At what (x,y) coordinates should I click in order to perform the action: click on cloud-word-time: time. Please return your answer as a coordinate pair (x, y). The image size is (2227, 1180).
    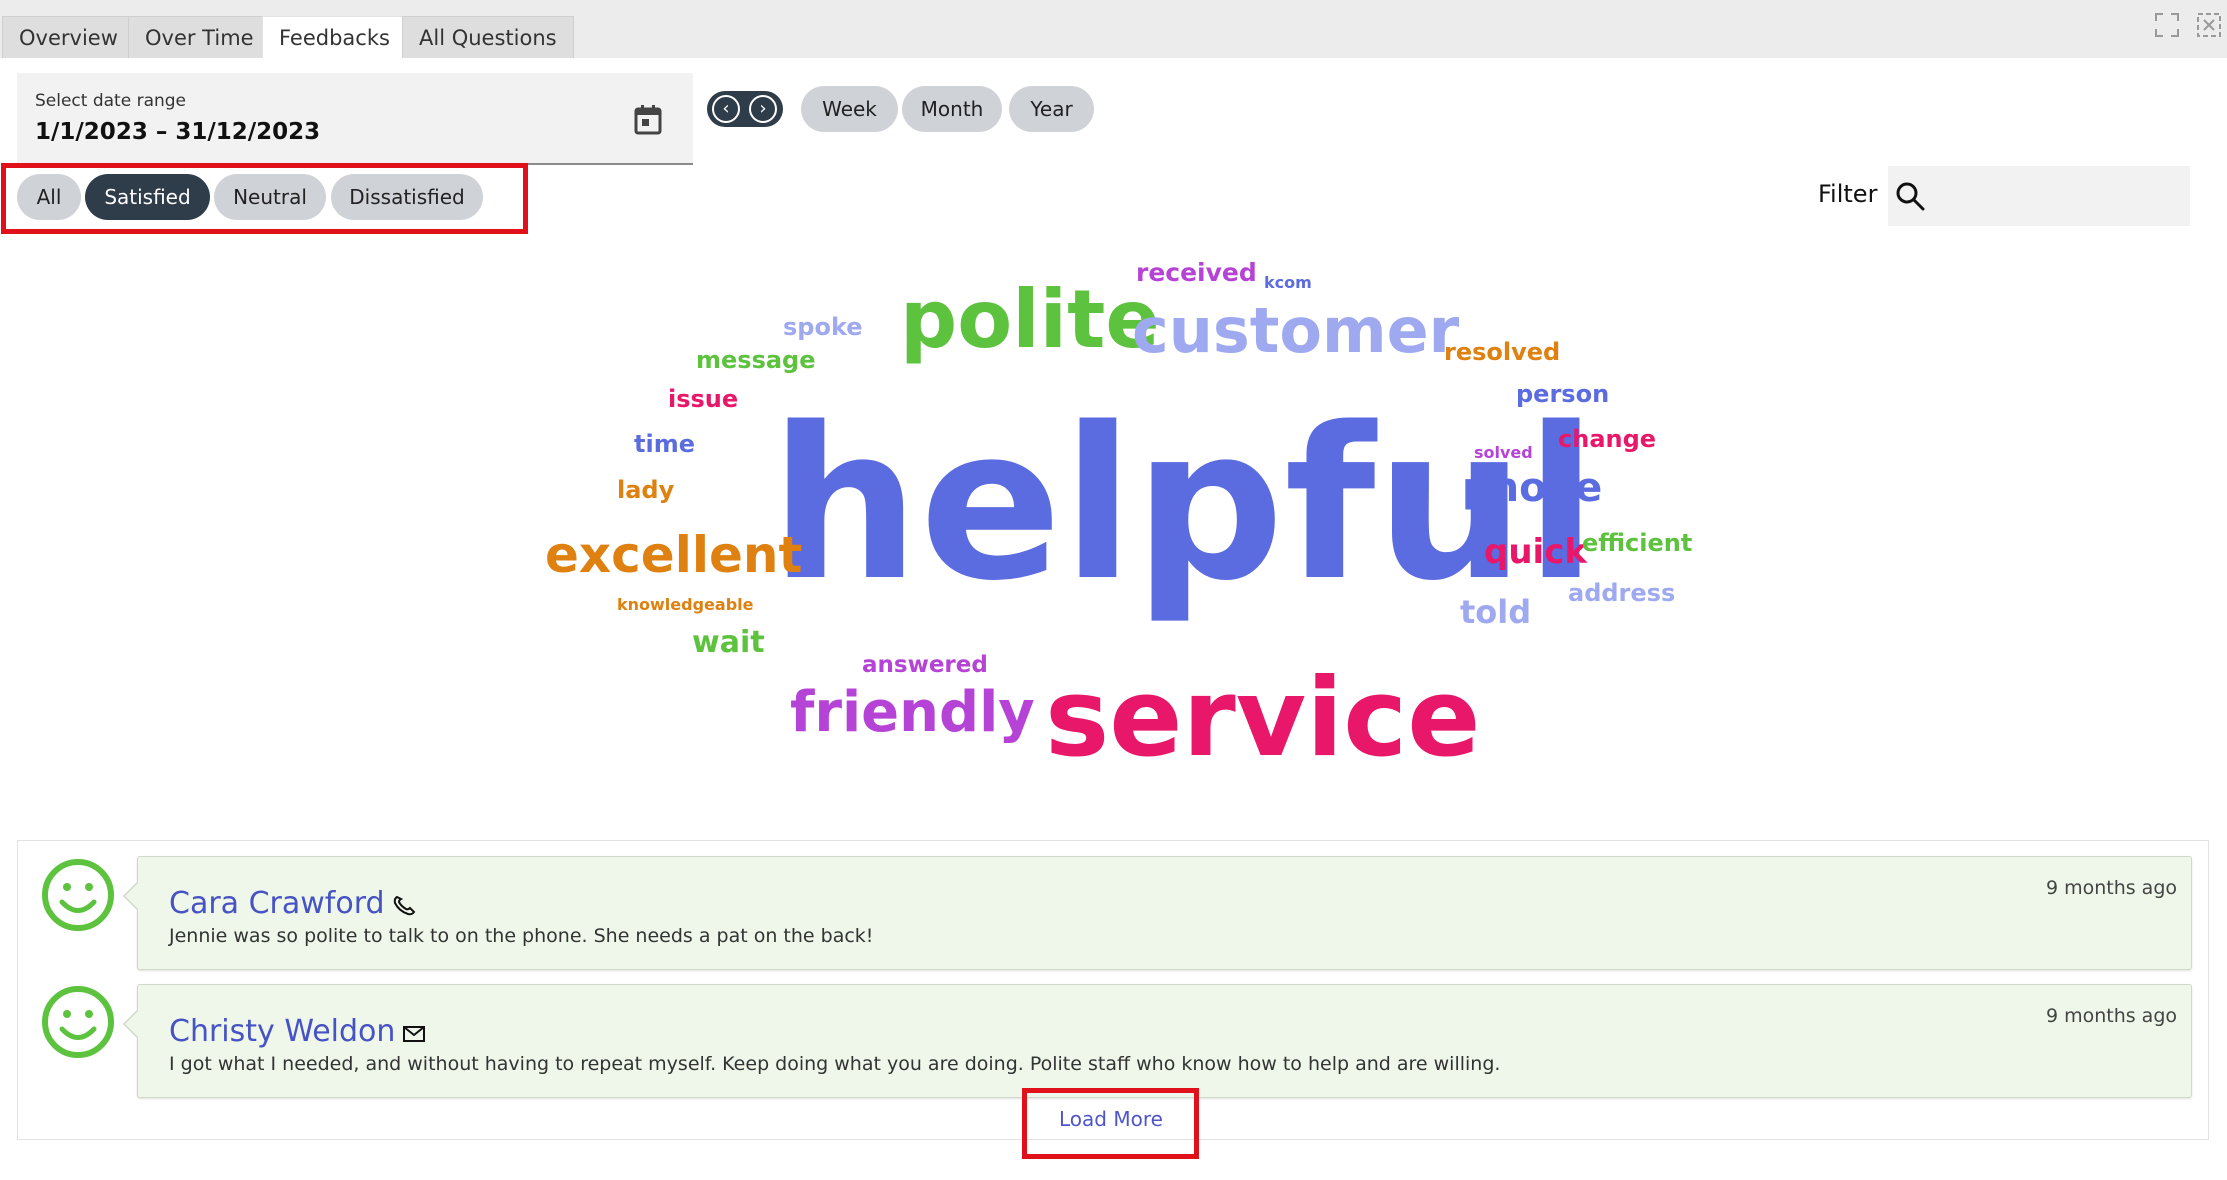
    Looking at the image, I should click on (664, 444).